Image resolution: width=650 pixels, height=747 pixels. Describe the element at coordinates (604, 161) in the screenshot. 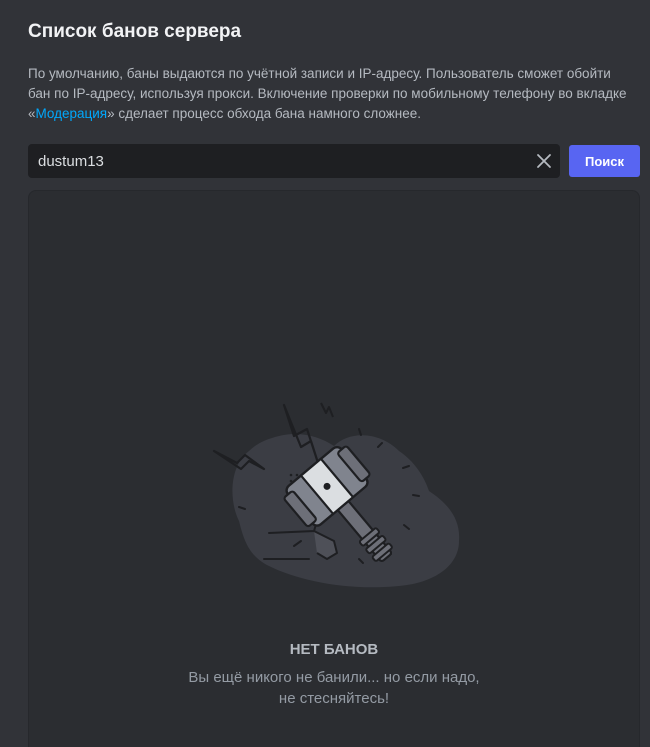

I see `search-button: Поиск` at that location.